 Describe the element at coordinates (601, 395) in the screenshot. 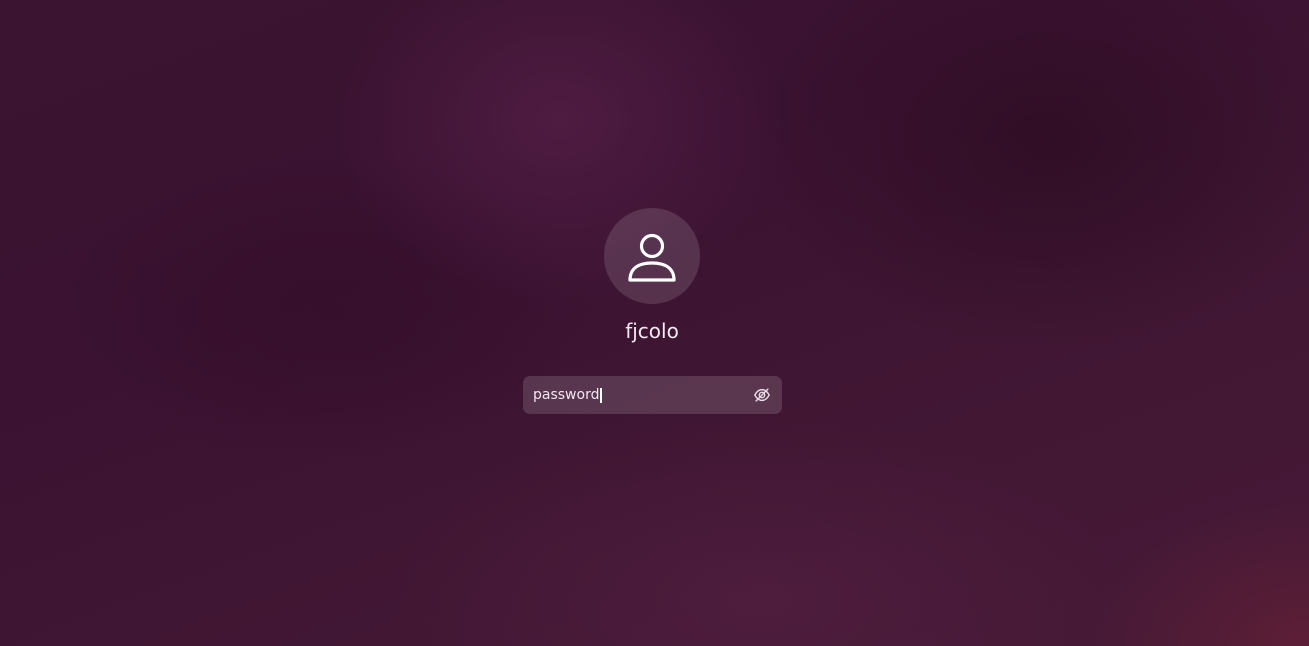

I see `text-caret` at that location.